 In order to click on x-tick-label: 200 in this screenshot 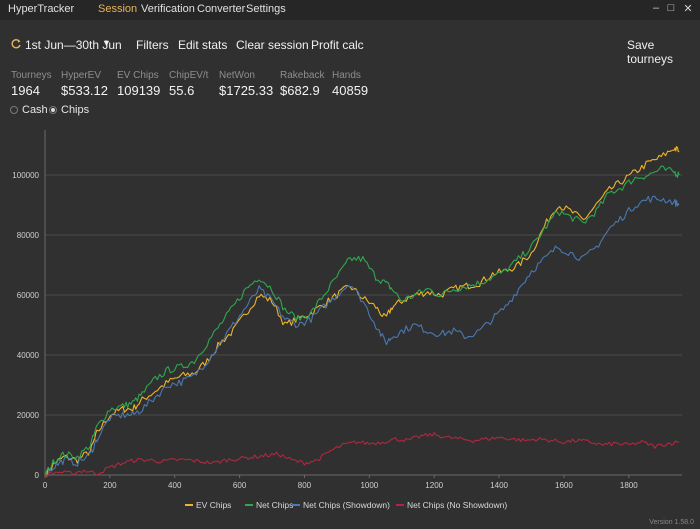, I will do `click(110, 485)`.